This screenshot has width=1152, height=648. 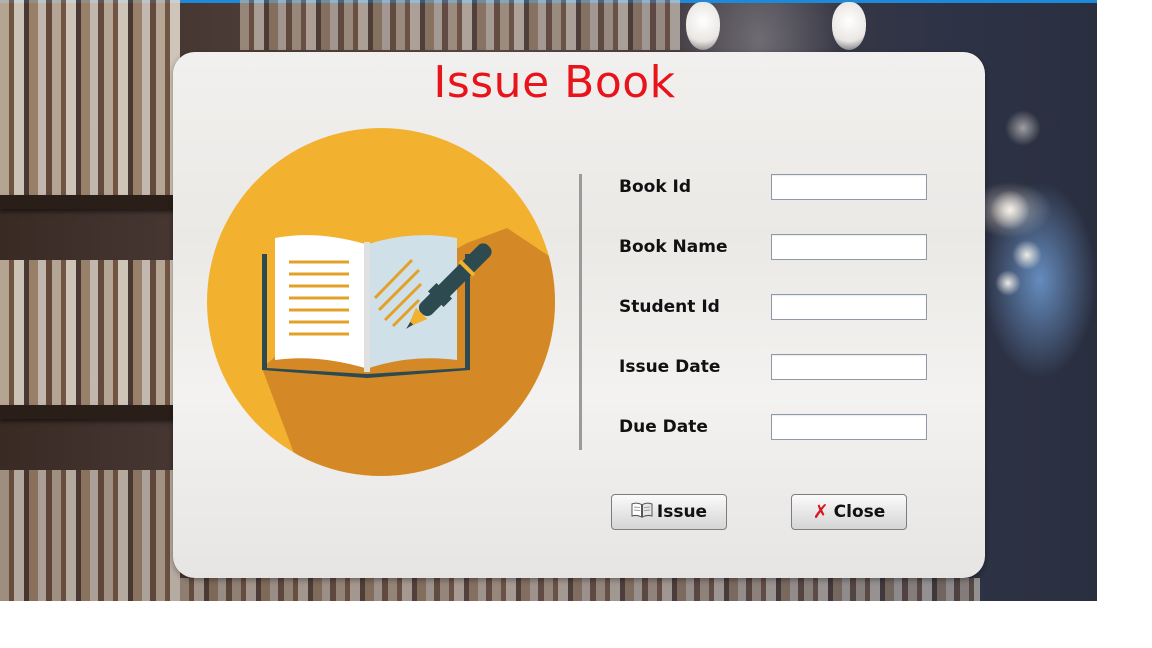 I want to click on book-left-page, so click(x=320, y=301).